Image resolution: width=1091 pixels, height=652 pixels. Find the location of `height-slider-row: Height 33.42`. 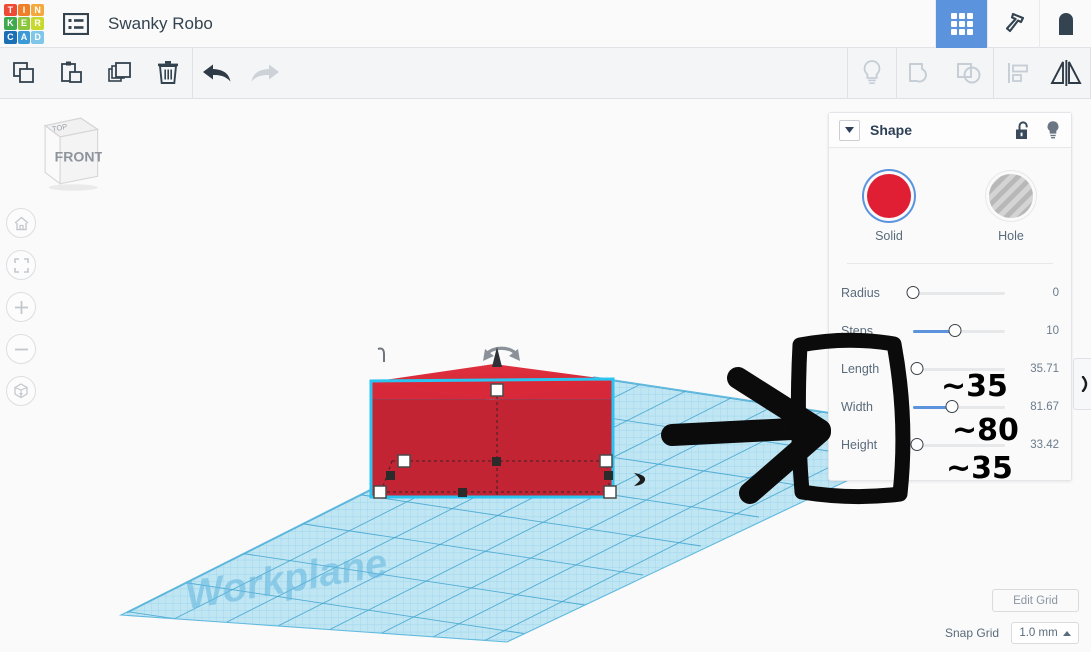

height-slider-row: Height 33.42 is located at coordinates (950, 445).